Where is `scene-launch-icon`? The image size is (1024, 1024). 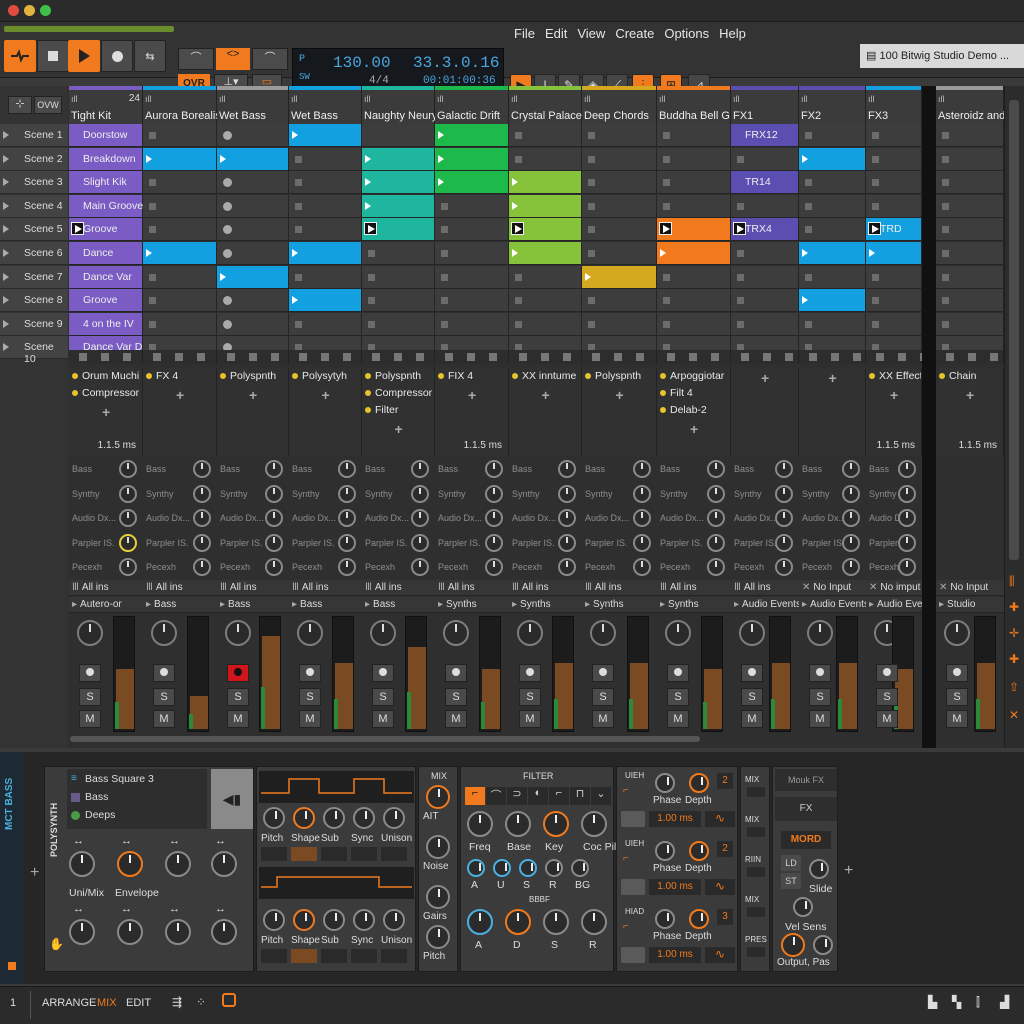
scene-launch-icon is located at coordinates (6, 253).